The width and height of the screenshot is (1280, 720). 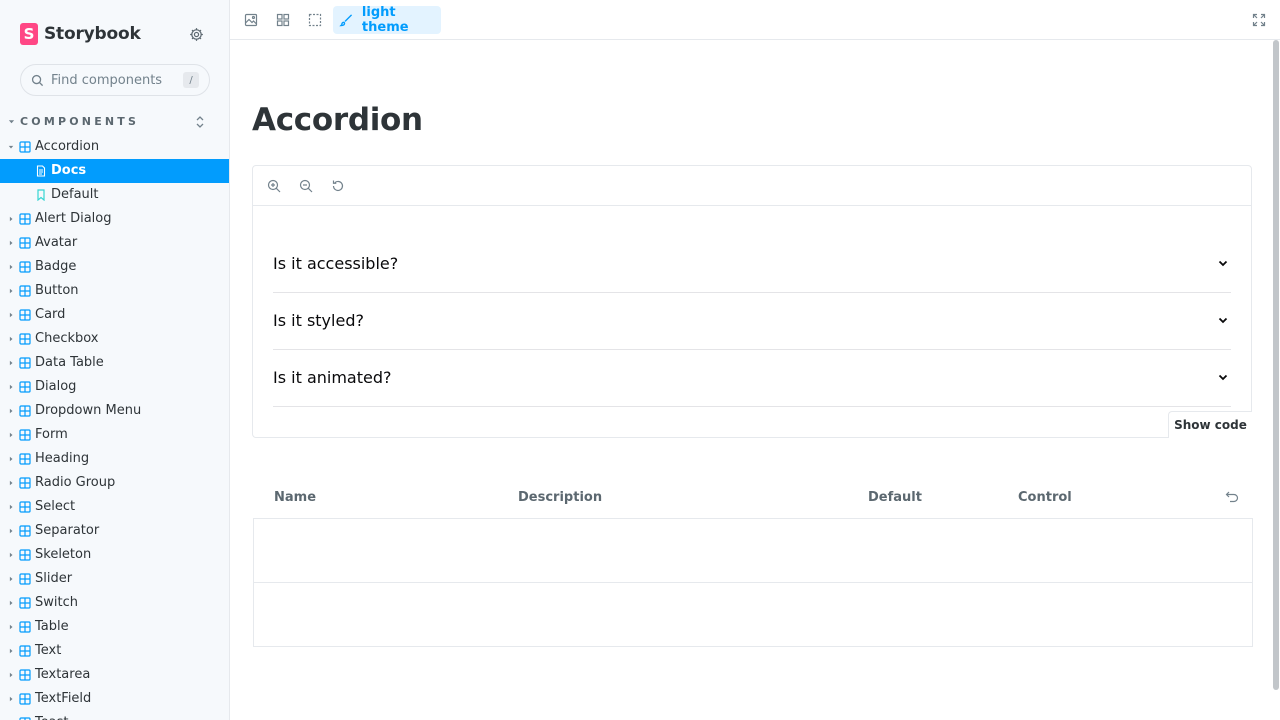 I want to click on sidebar-item-label: Accordion, so click(x=67, y=146).